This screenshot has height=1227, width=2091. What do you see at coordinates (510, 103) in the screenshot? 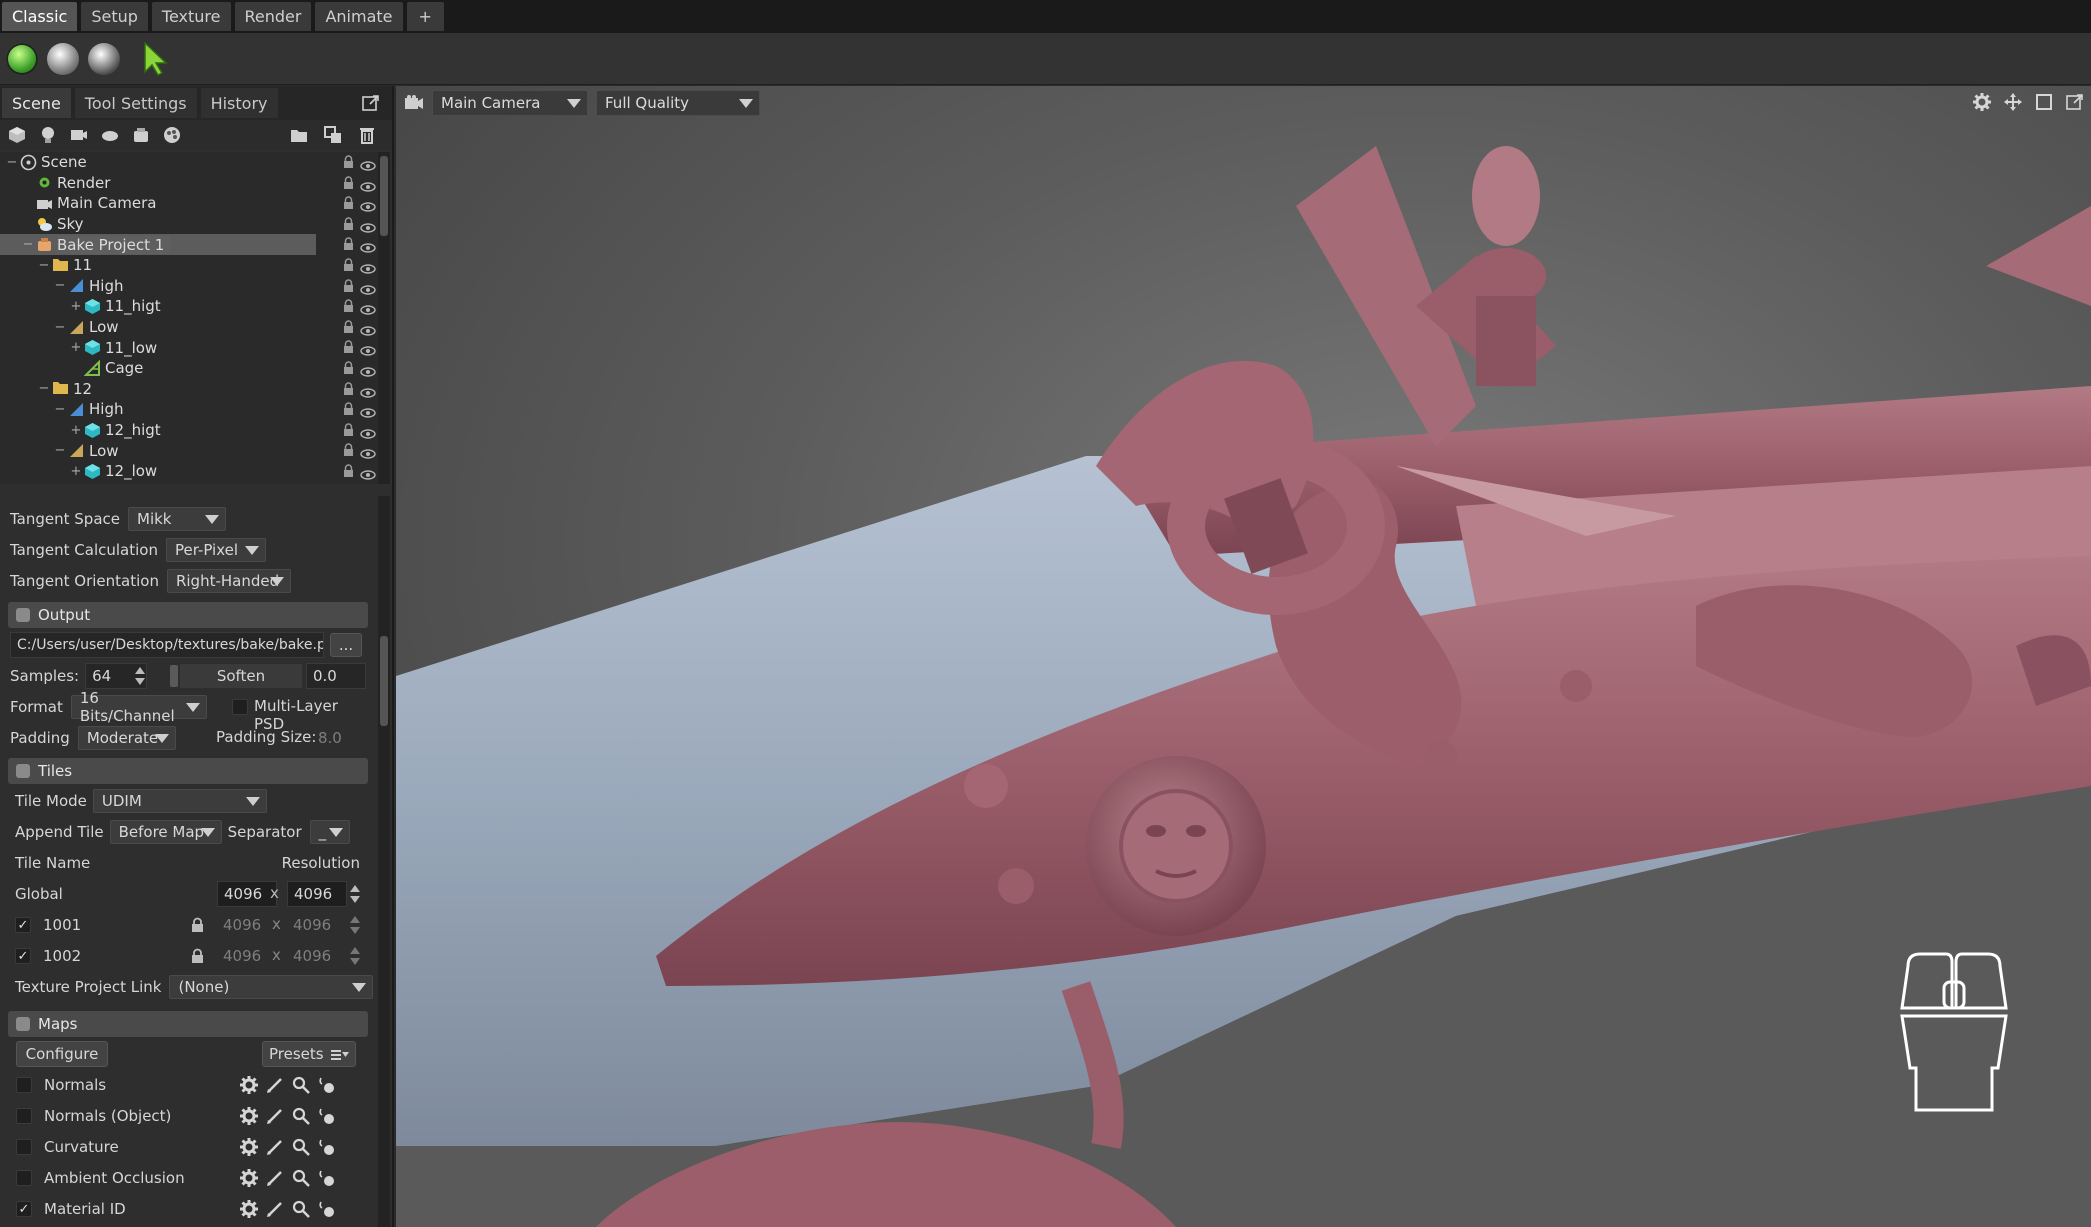
I see `camera-dropdown: Main Camera` at bounding box center [510, 103].